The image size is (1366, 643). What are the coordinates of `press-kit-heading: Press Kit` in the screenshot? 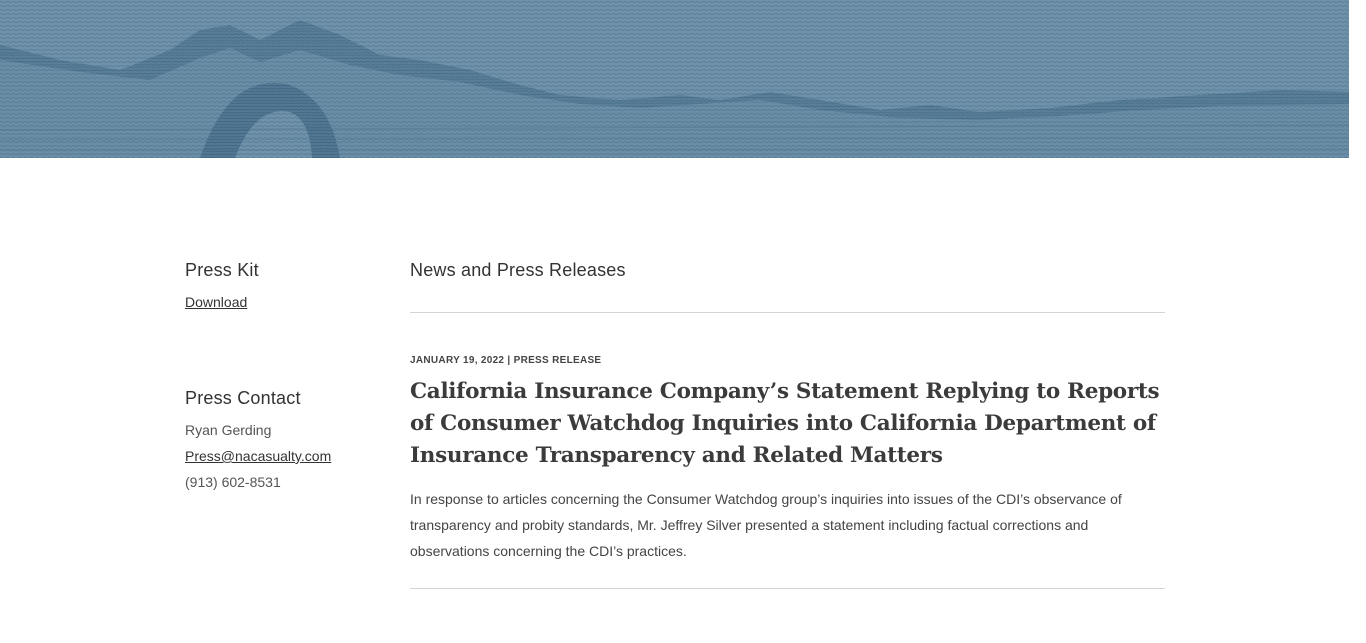 It's located at (222, 270).